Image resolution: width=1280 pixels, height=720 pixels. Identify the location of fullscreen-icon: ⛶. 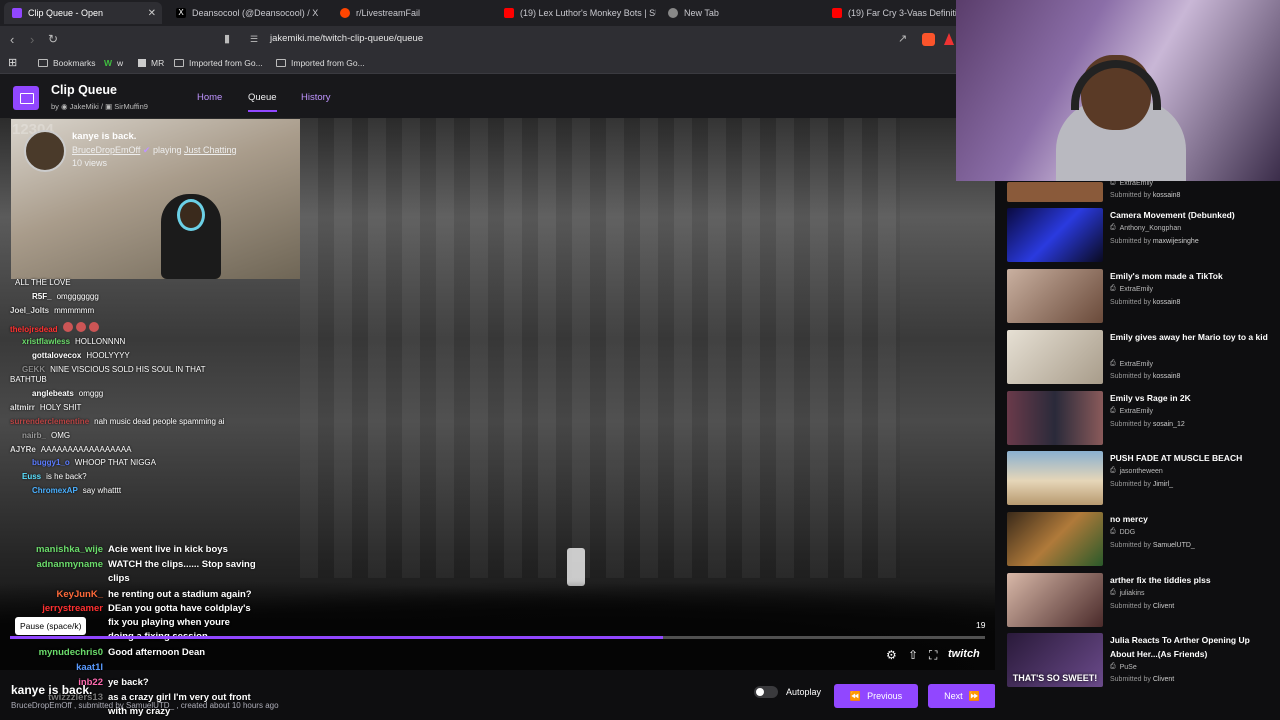
(933, 655).